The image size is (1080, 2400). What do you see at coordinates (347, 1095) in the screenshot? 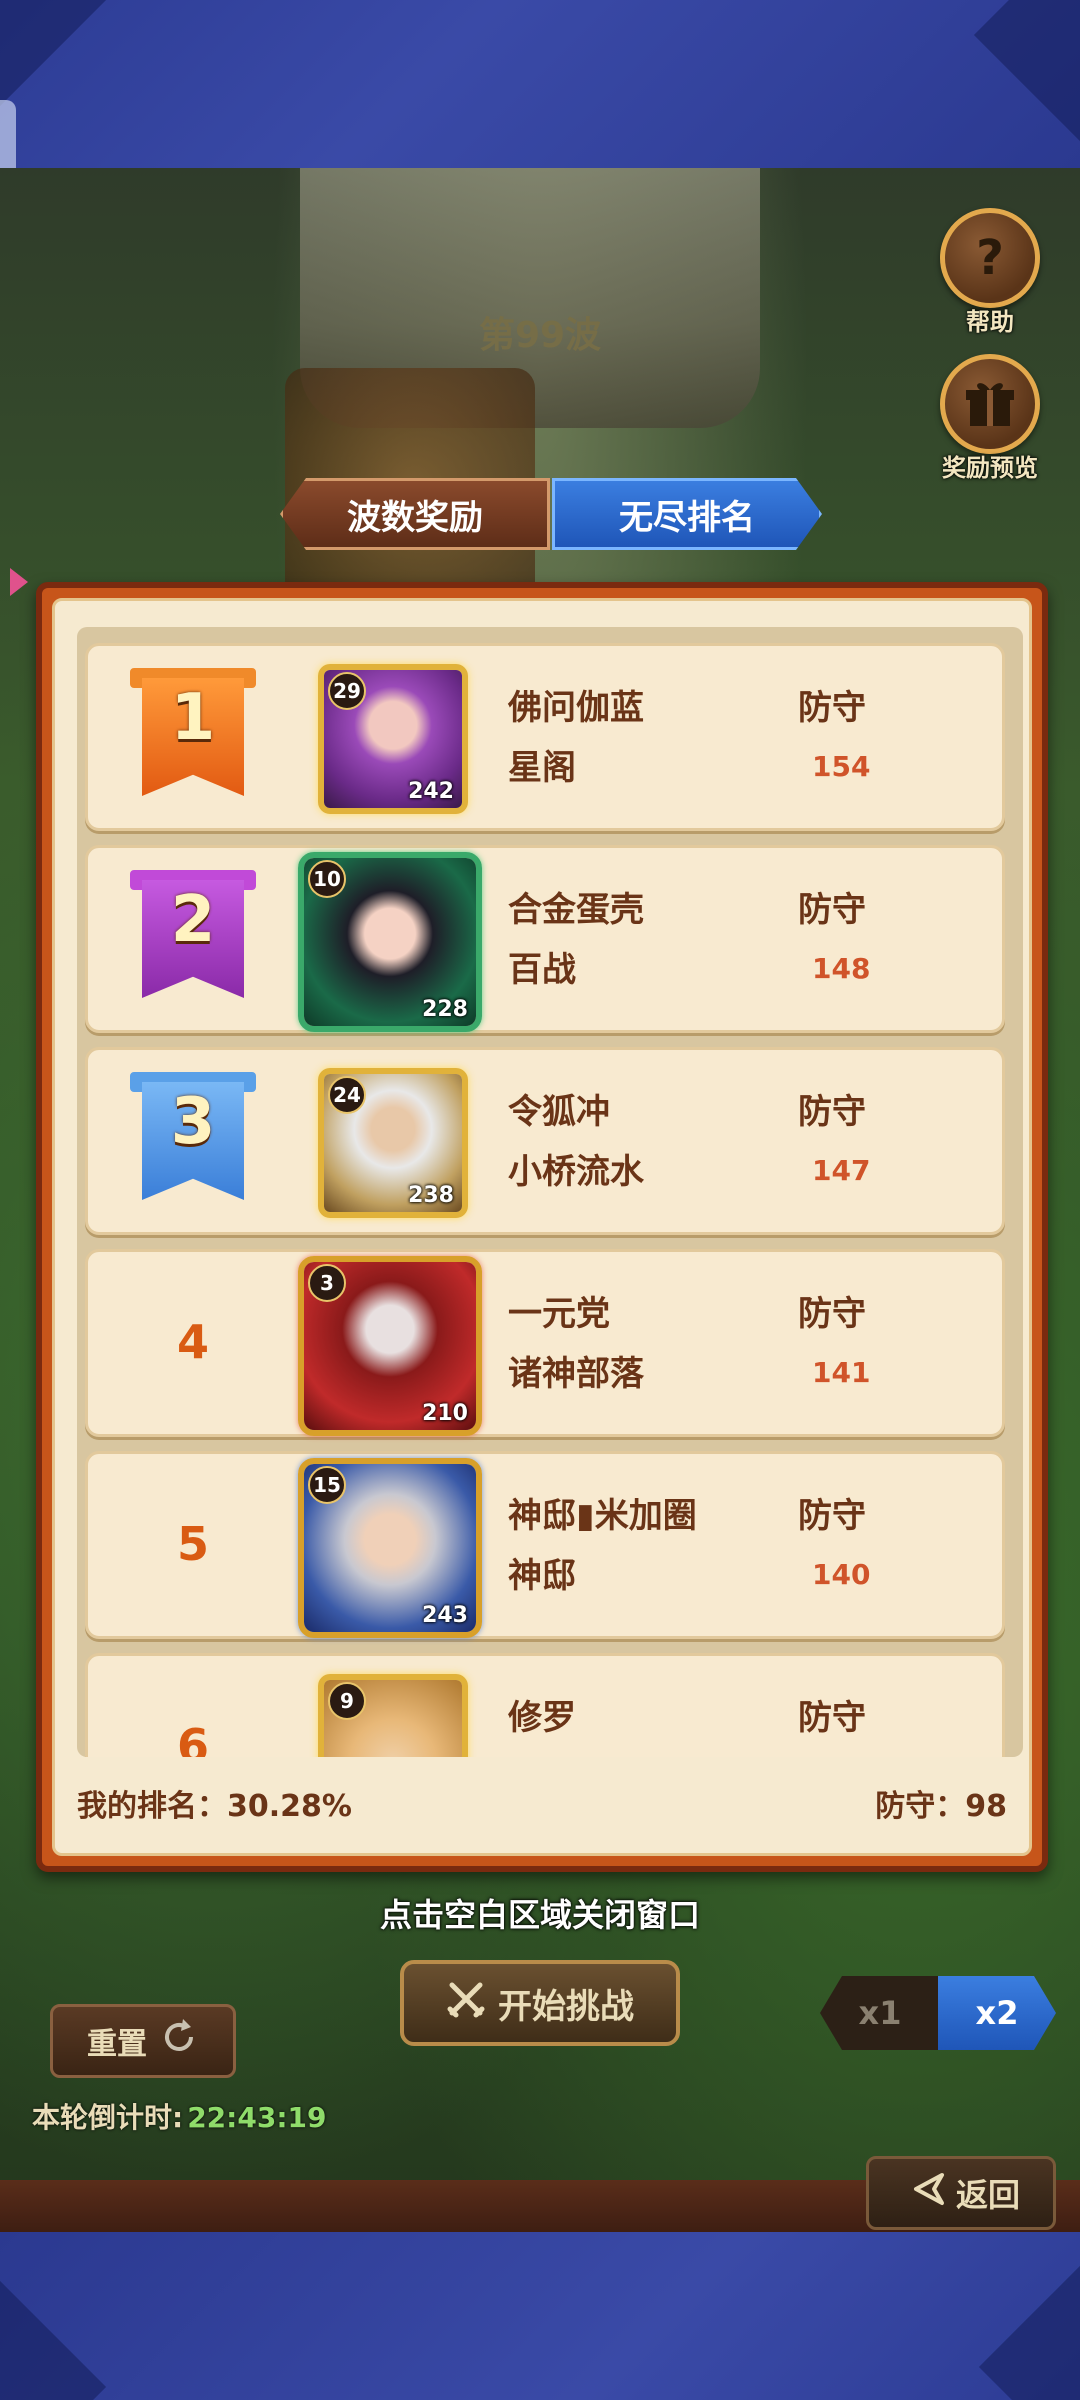
I see `hero-level: 24` at bounding box center [347, 1095].